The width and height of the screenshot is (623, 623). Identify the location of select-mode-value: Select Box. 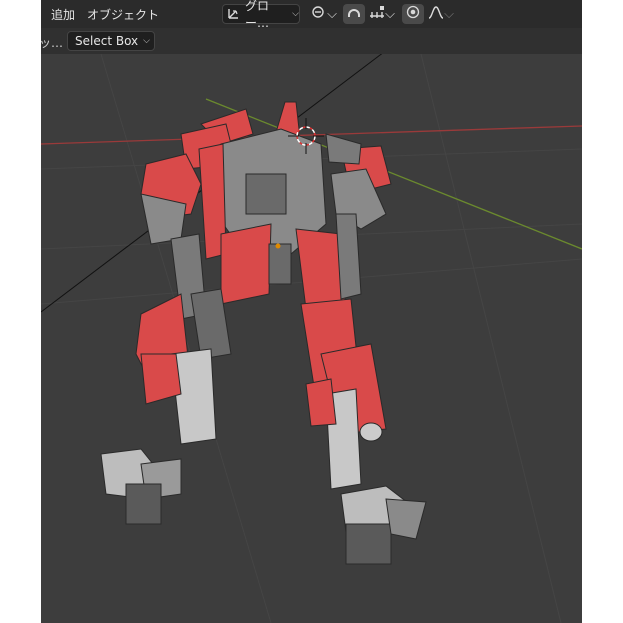
(107, 41).